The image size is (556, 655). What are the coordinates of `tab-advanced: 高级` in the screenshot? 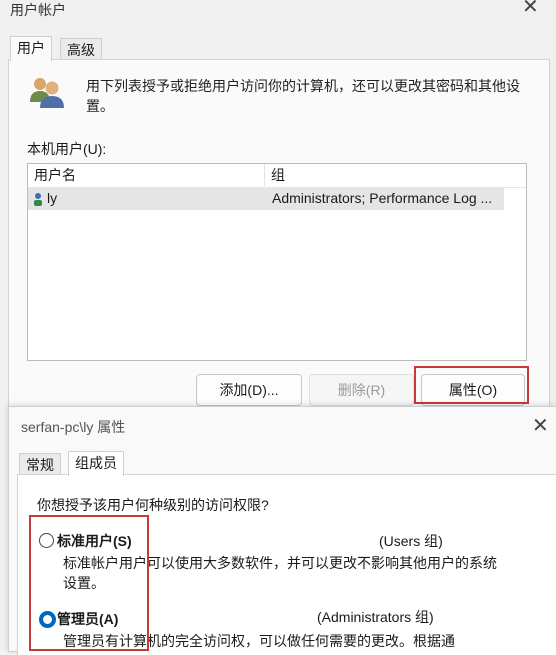 It's located at (81, 49).